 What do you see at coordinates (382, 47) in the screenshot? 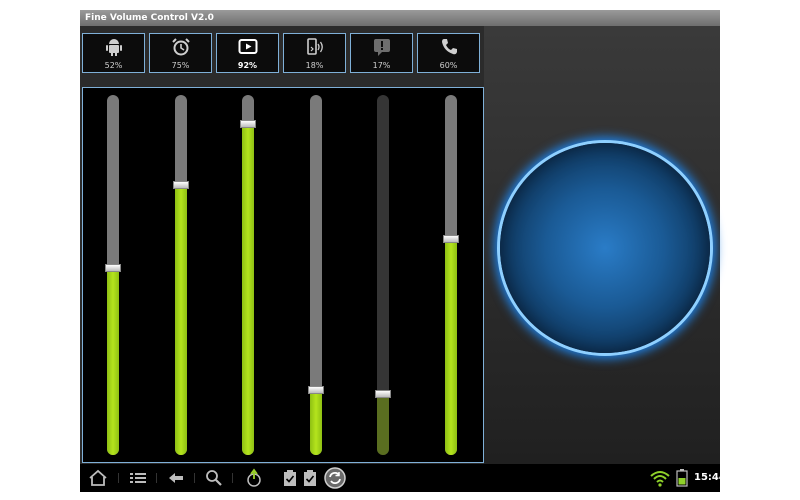
I see `alert-icon` at bounding box center [382, 47].